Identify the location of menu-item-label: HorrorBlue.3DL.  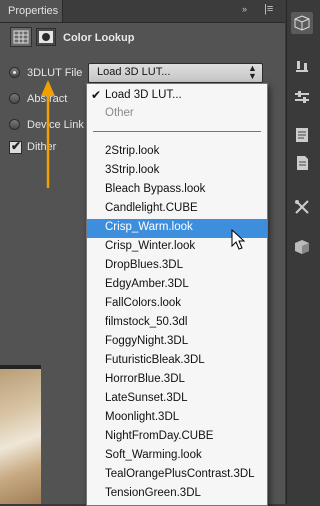
(145, 379).